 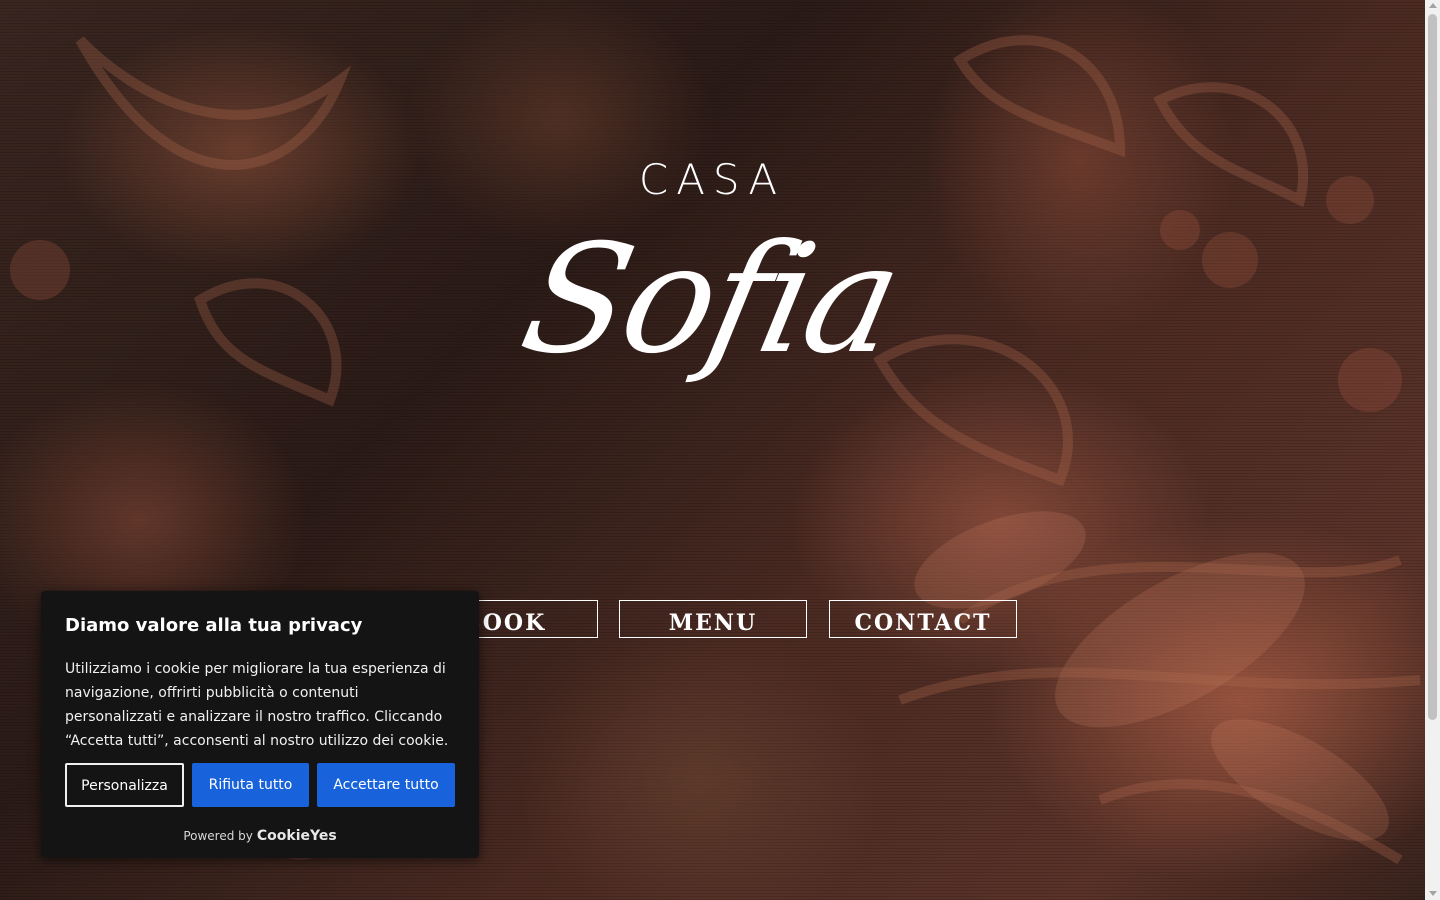 What do you see at coordinates (1433, 5) in the screenshot?
I see `scroll-up-icon` at bounding box center [1433, 5].